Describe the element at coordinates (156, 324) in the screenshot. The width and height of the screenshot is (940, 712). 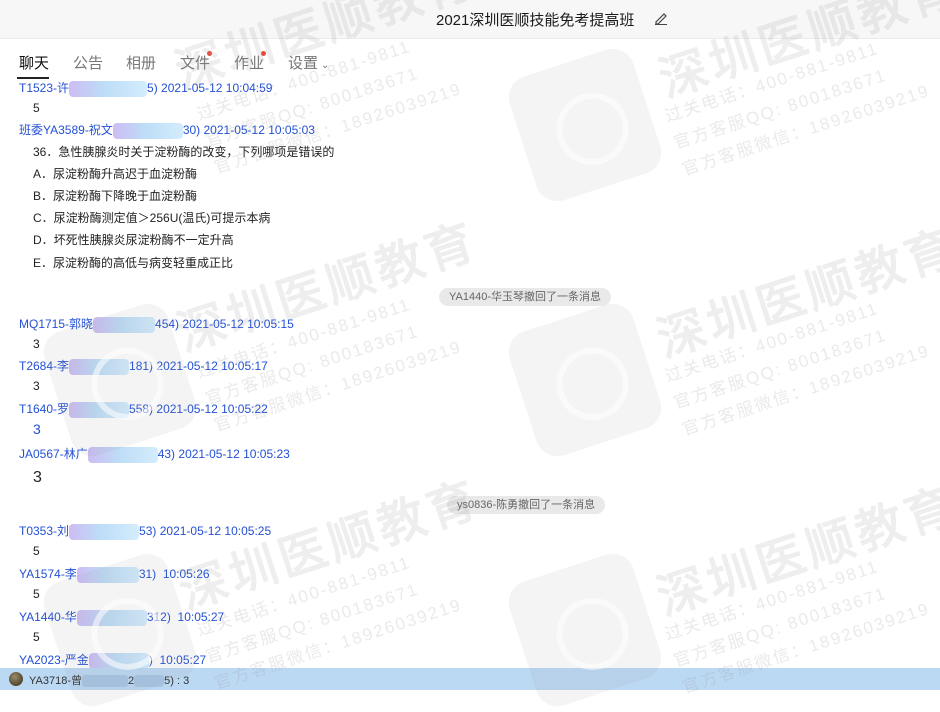
I see `message-sender: MQ1715-郭晓 454) 2021-05-12 10:05:15` at that location.